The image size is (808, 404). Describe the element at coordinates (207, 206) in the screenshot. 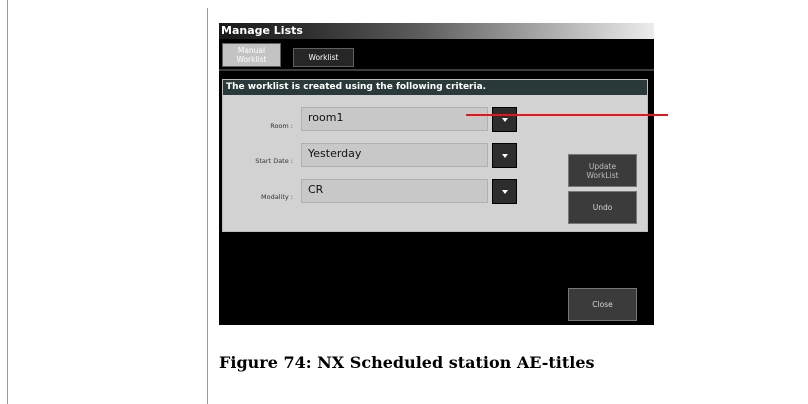

I see `middle-margin-rule` at that location.